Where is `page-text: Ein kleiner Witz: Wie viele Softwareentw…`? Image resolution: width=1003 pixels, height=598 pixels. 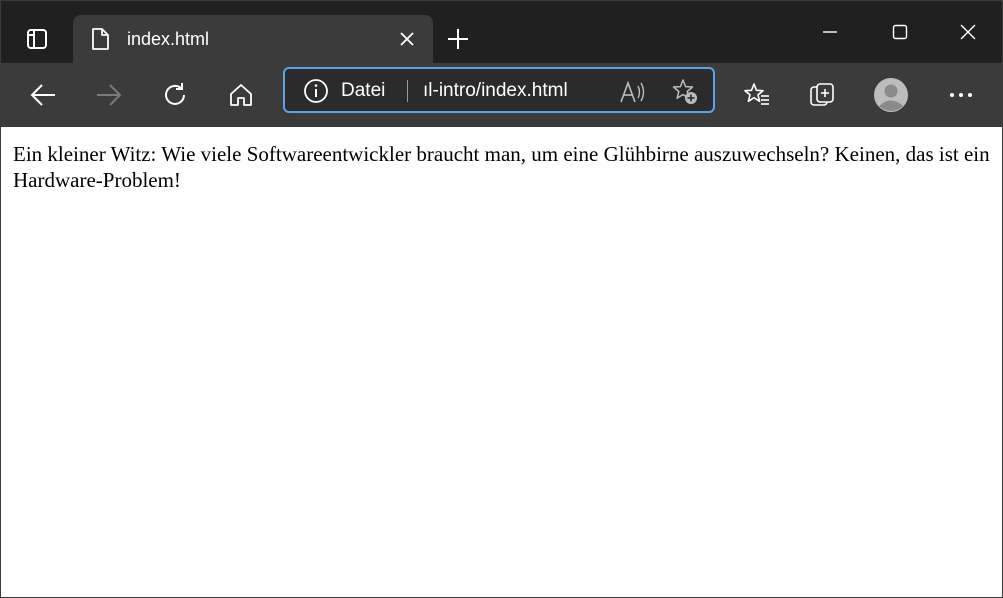 page-text: Ein kleiner Witz: Wie viele Softwareentw… is located at coordinates (501, 167).